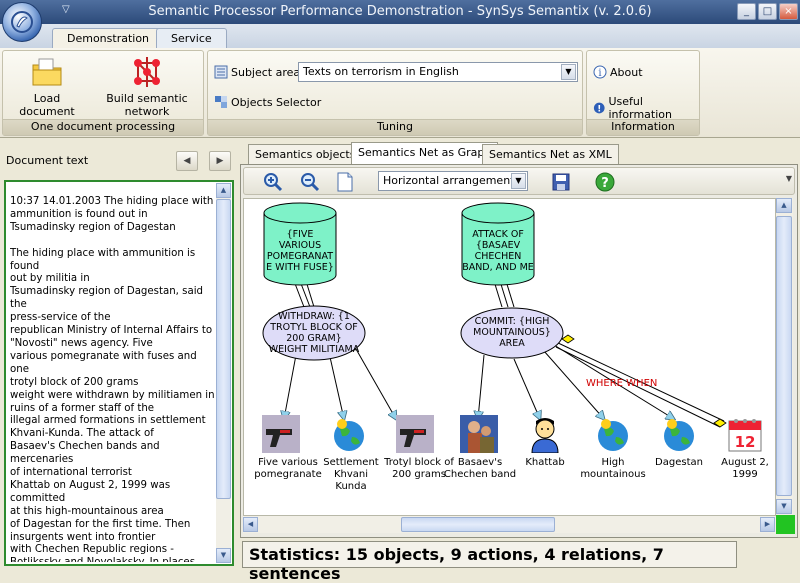  Describe the element at coordinates (679, 462) in the screenshot. I see `node-label: Dagestan` at that location.